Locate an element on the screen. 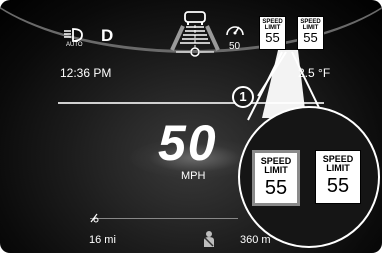 The height and width of the screenshot is (253, 382). speed-limit-sign-large-1: SPEED LIMIT 55 is located at coordinates (276, 178).